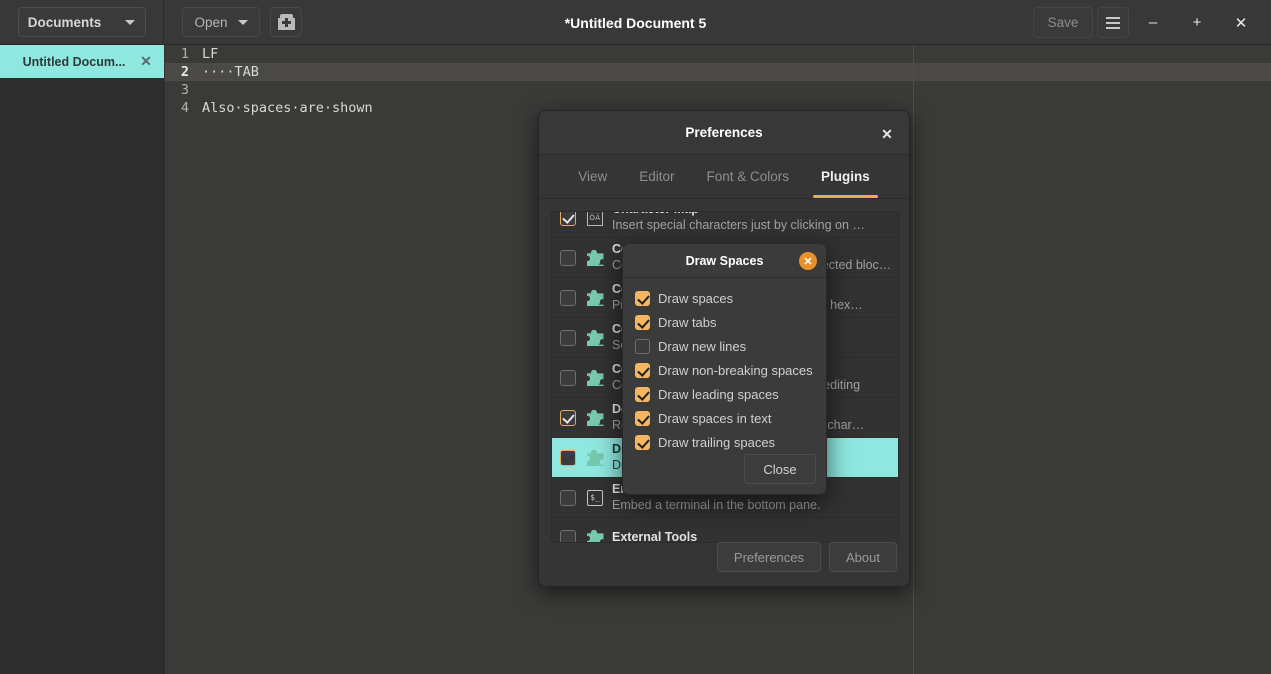 The image size is (1271, 674). Describe the element at coordinates (179, 54) in the screenshot. I see `line-number: 1` at that location.